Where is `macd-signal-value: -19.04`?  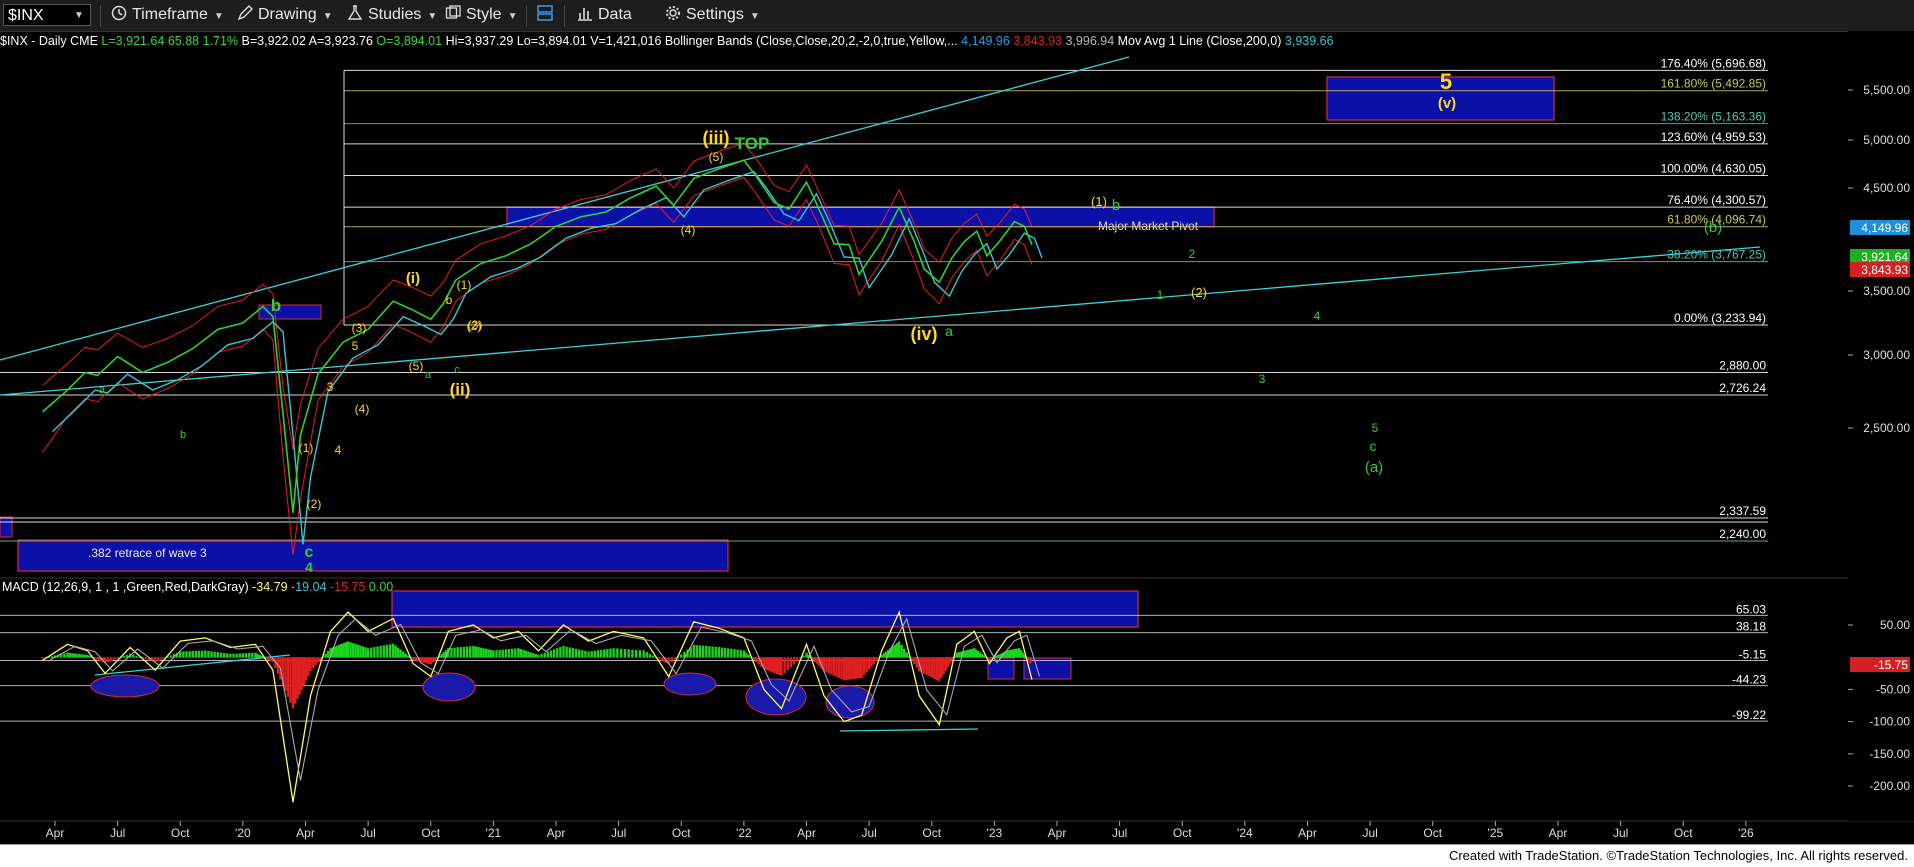
macd-signal-value: -19.04 is located at coordinates (309, 587).